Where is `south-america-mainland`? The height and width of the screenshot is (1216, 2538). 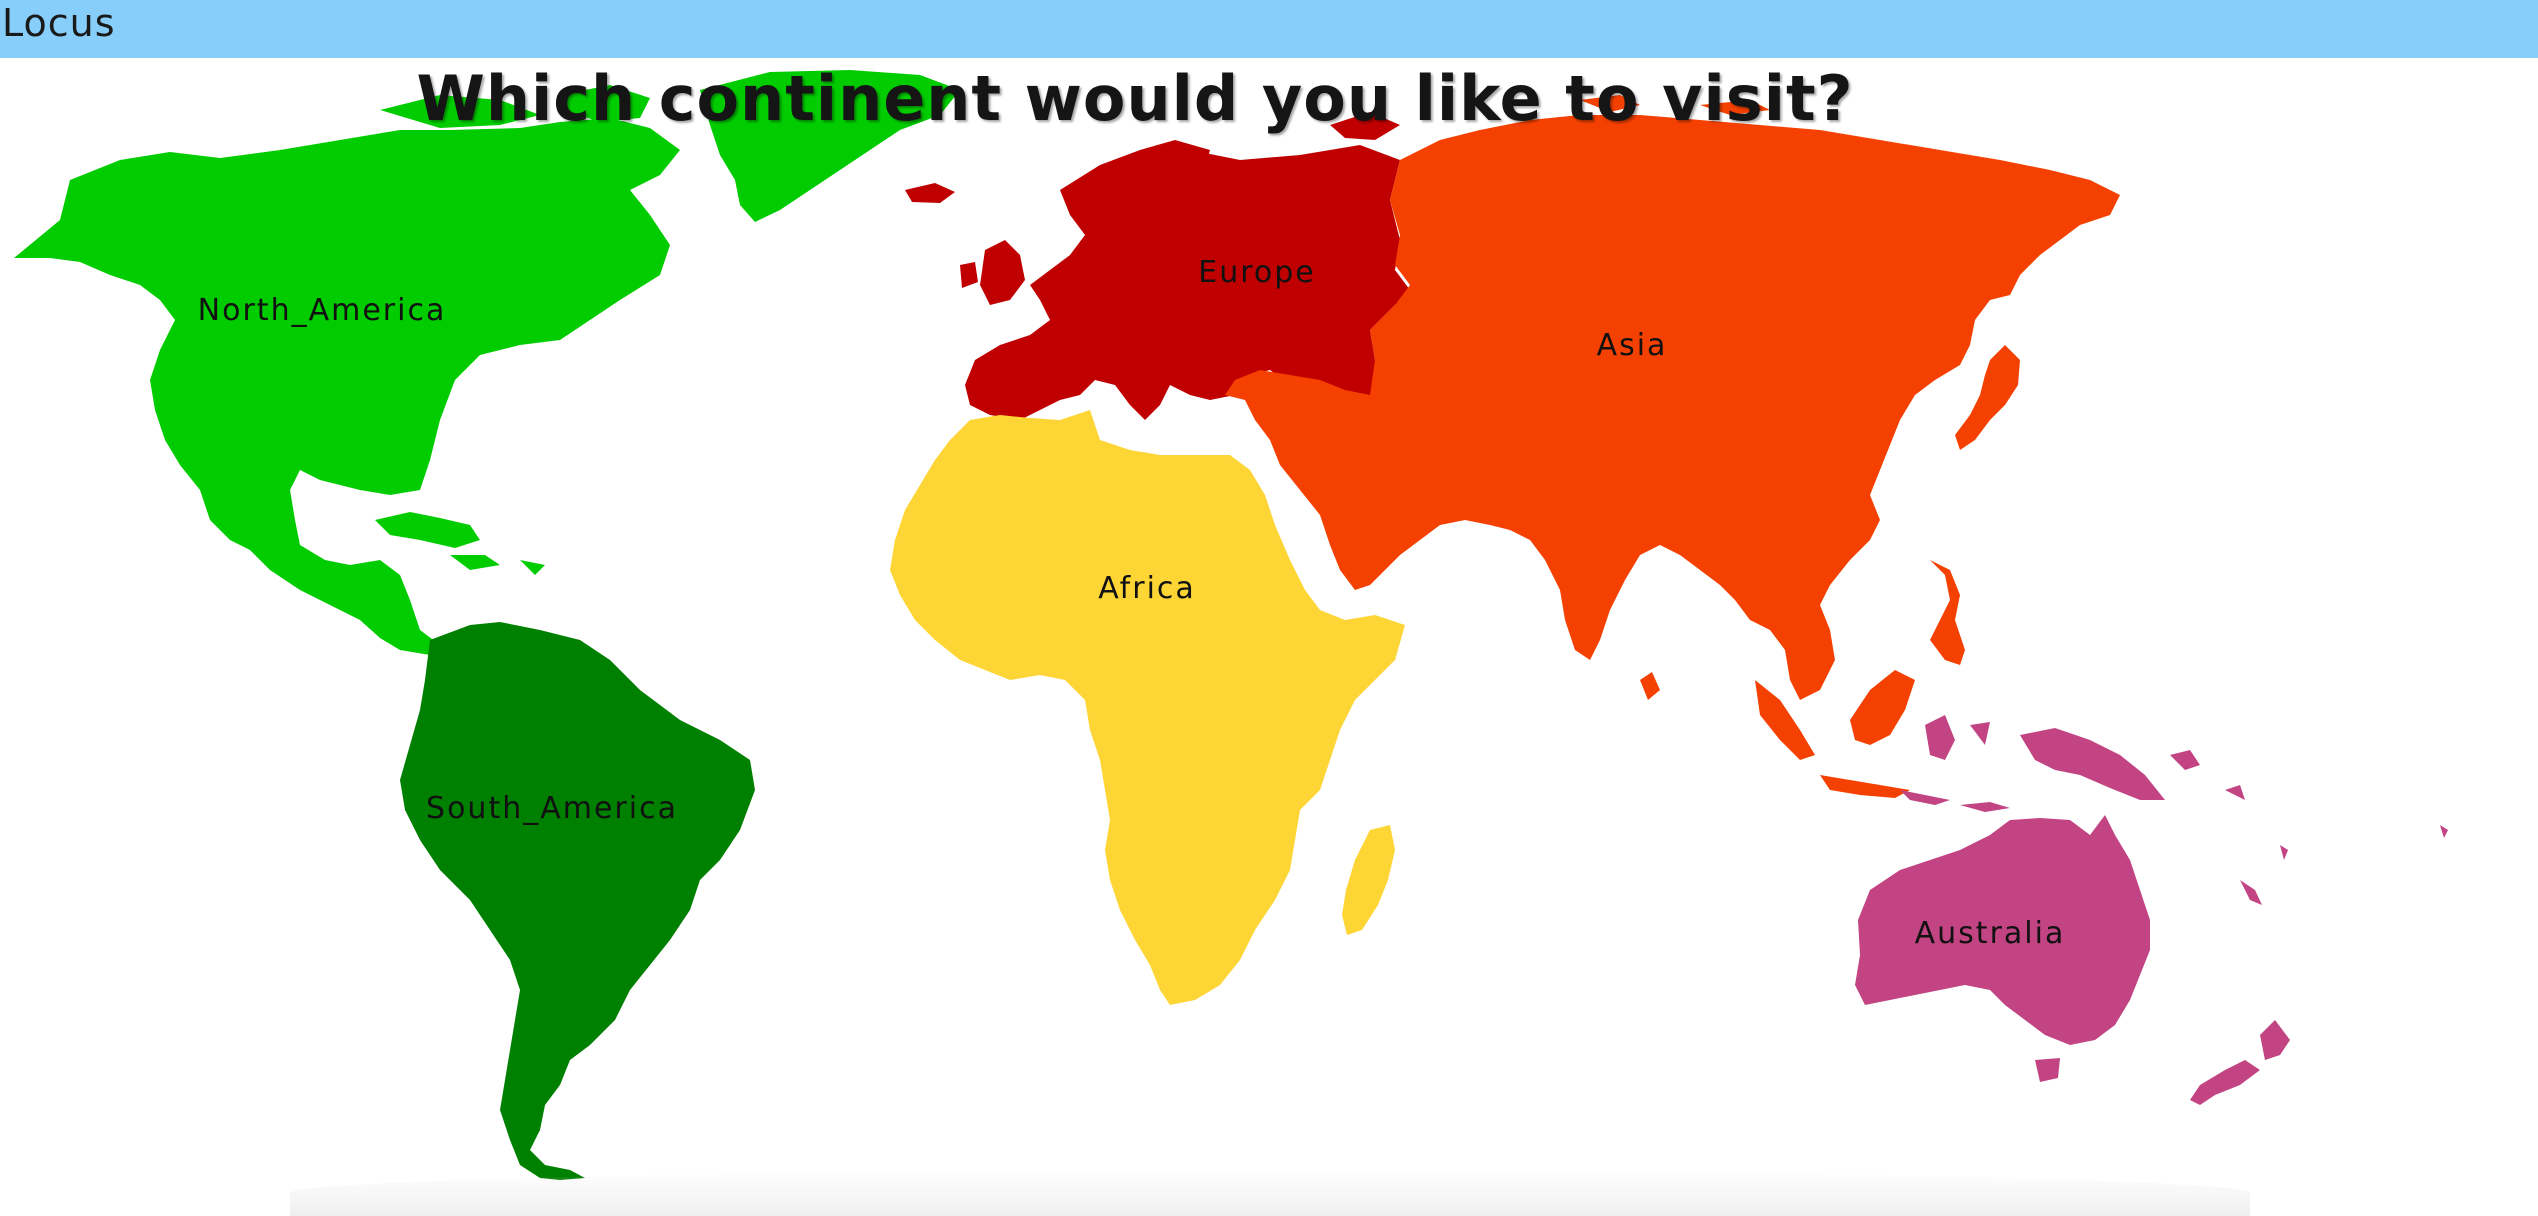
south-america-mainland is located at coordinates (577, 901).